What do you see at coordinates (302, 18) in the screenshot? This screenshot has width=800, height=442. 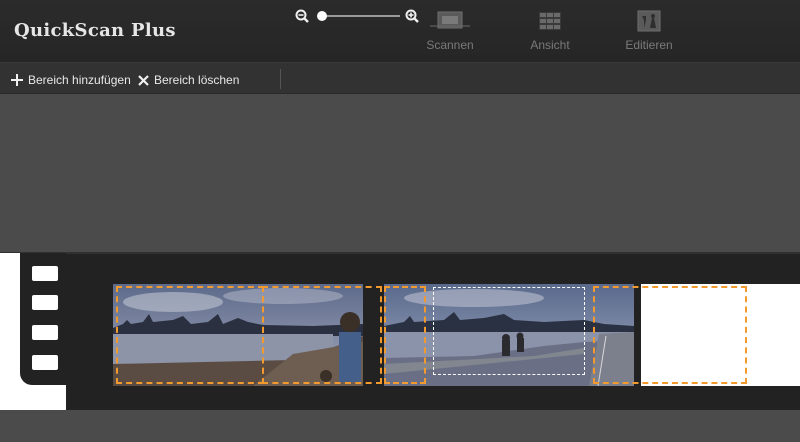 I see `zoom-out-icon` at bounding box center [302, 18].